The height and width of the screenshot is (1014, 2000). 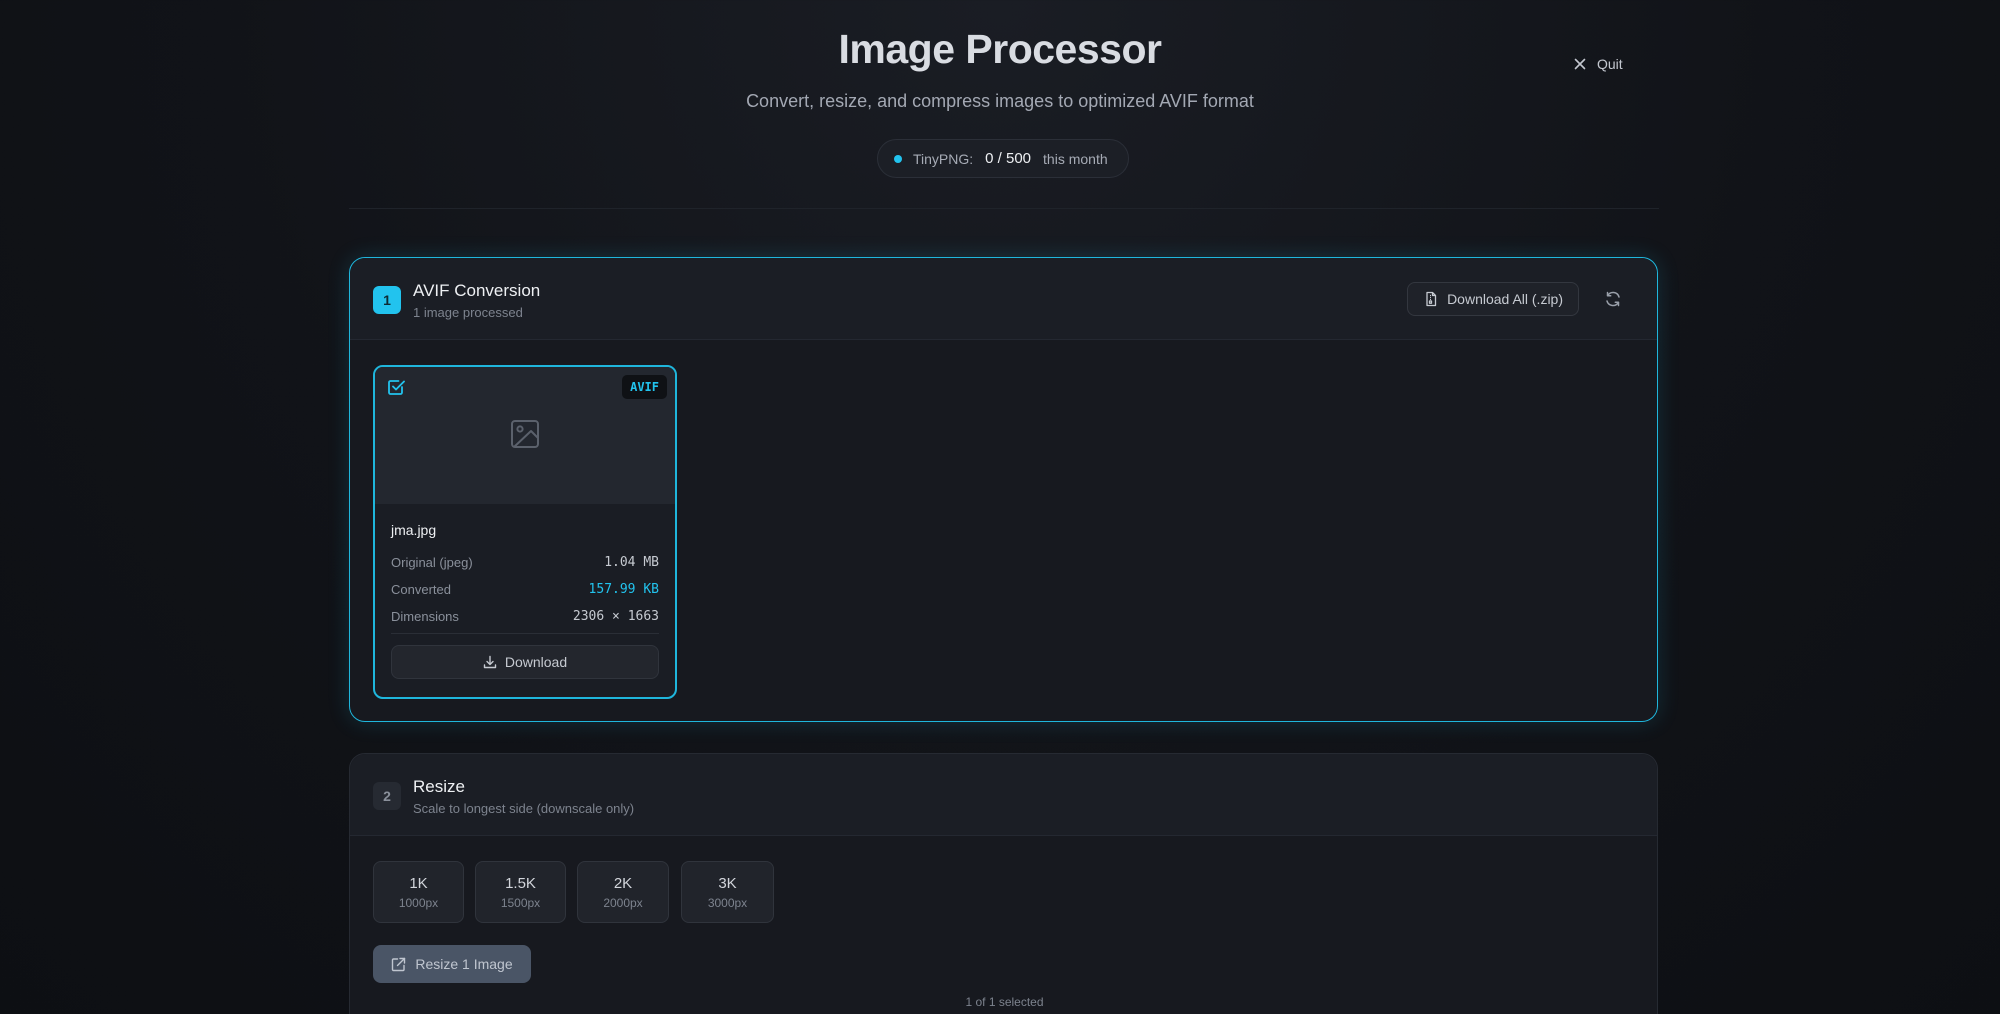 I want to click on row-value: 2306 × 1663, so click(x=615, y=616).